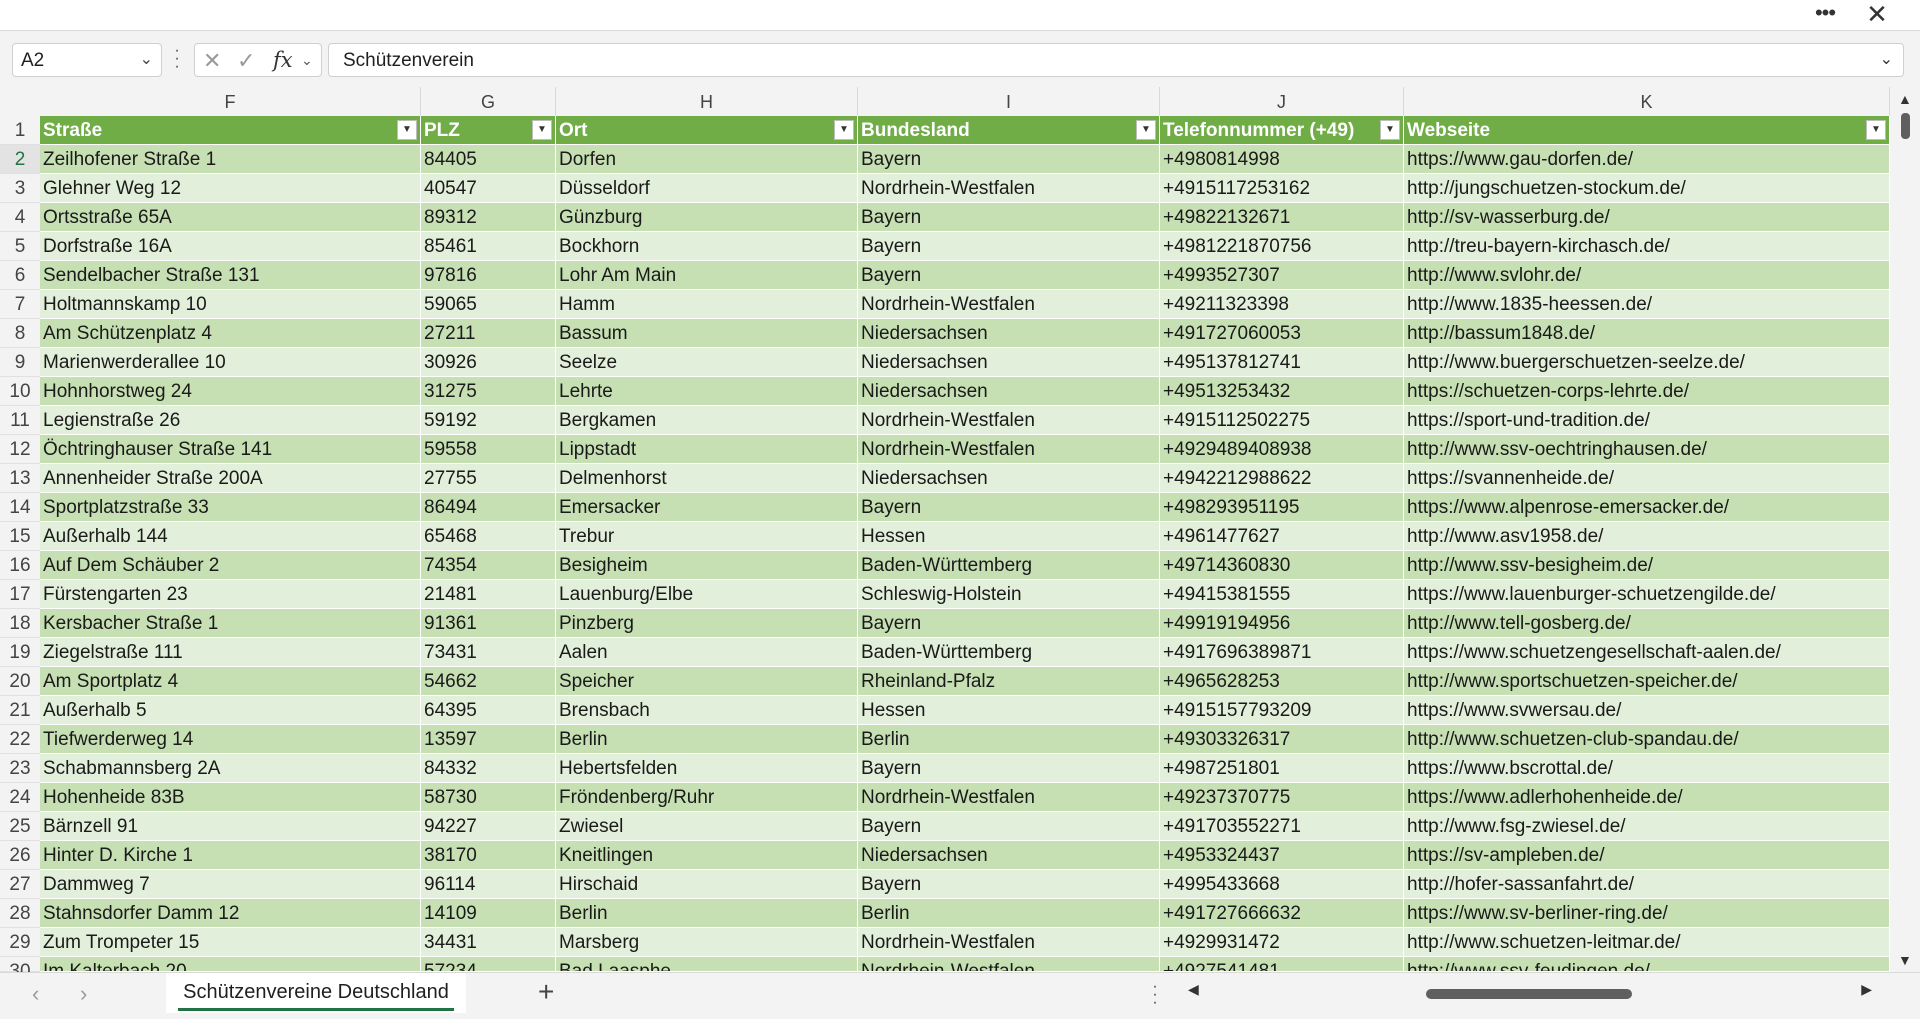 This screenshot has height=1019, width=1920. What do you see at coordinates (1282, 101) in the screenshot?
I see `column-header: J` at bounding box center [1282, 101].